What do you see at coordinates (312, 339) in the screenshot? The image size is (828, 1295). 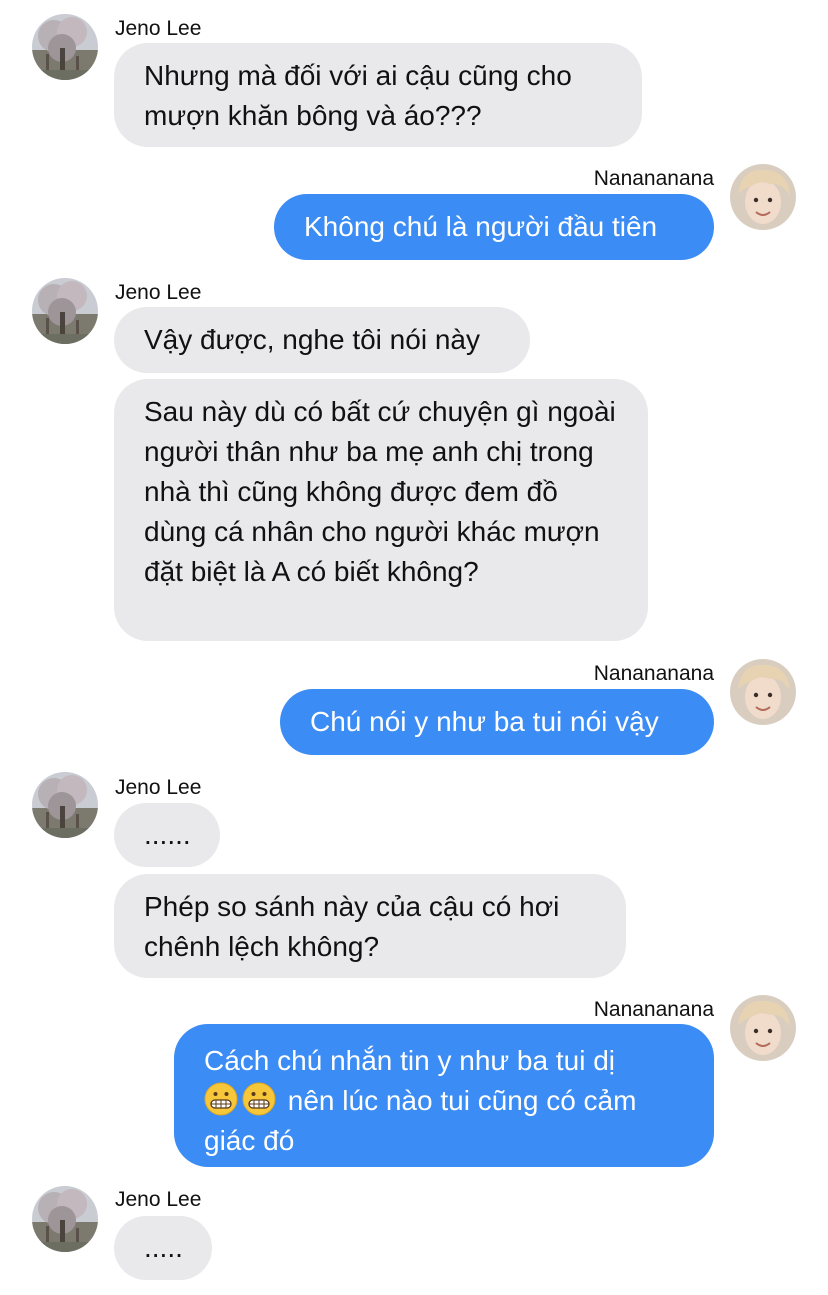 I see `message-text: Vậy được, nghe tôi nói này` at bounding box center [312, 339].